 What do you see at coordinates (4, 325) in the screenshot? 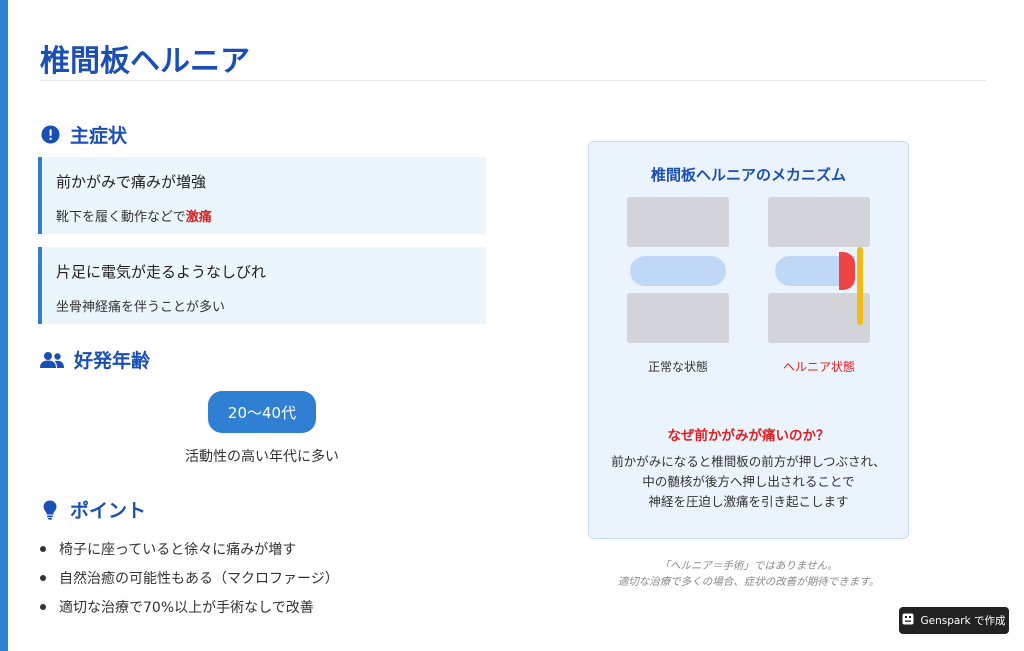
I see `accent-bar` at bounding box center [4, 325].